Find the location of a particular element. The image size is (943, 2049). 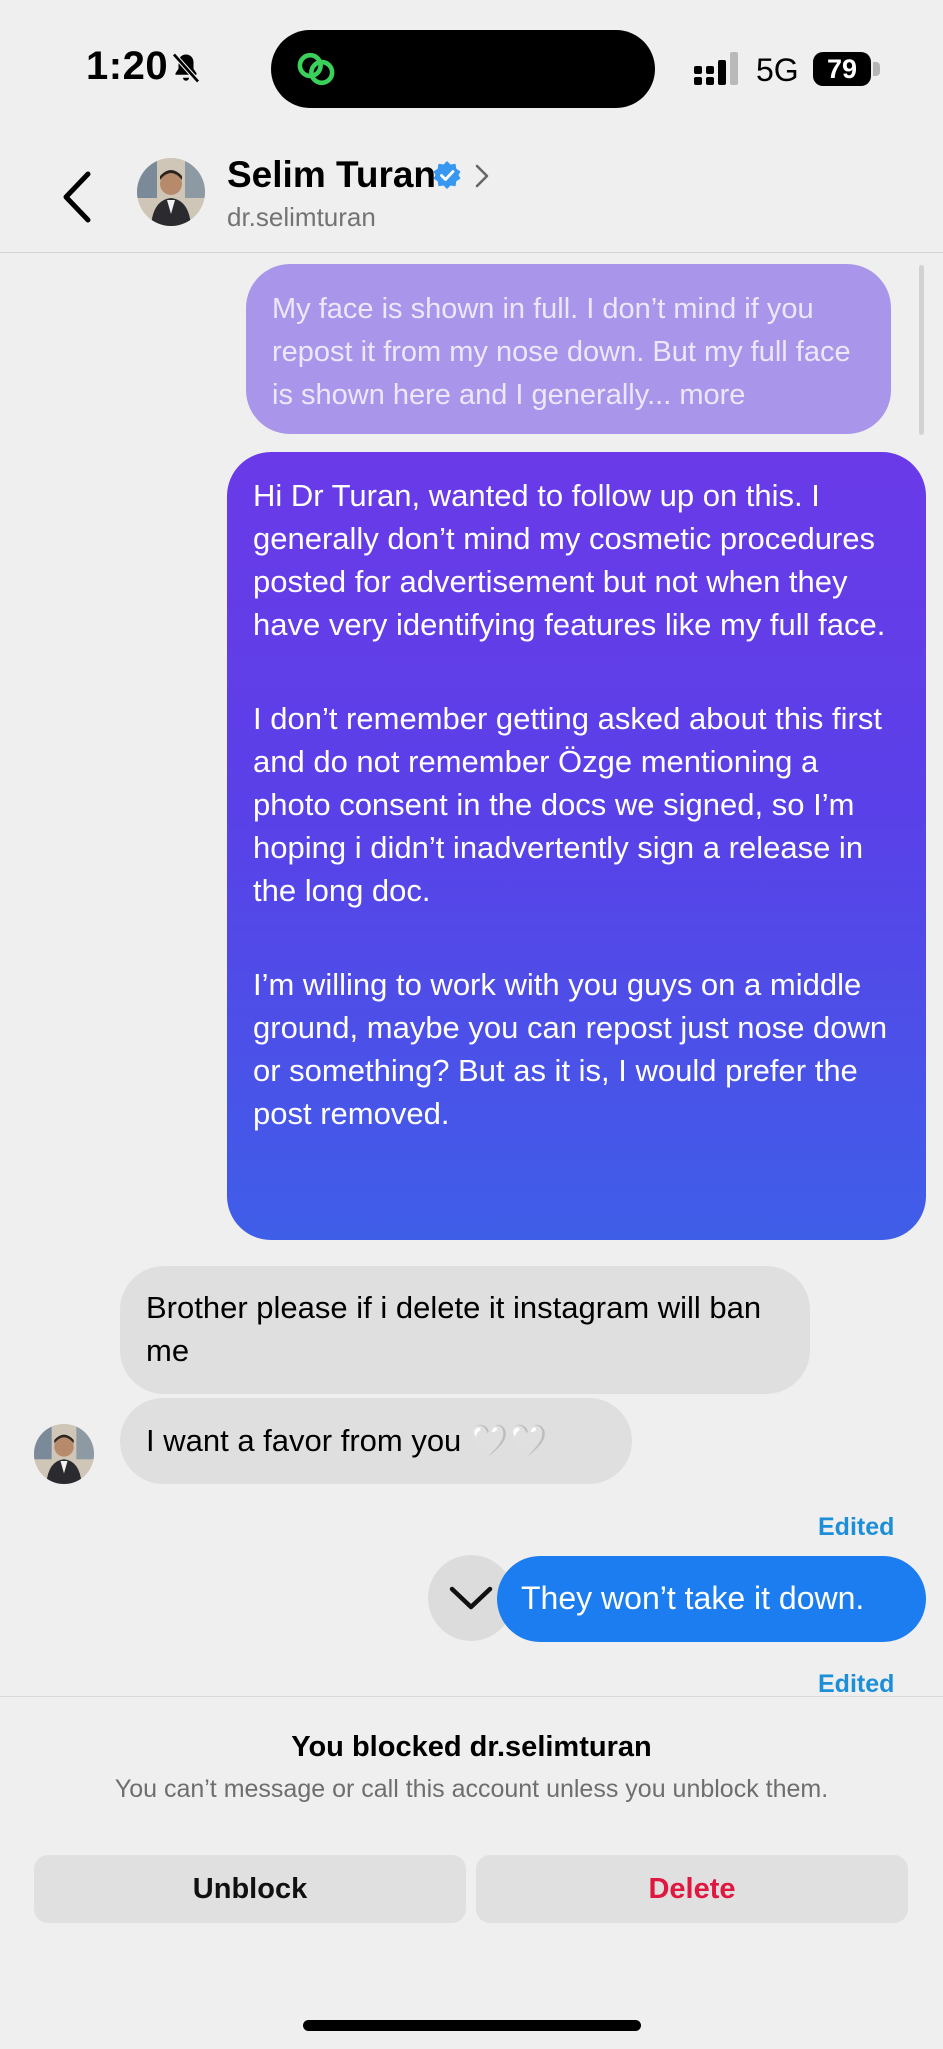

chat-header: Selim Turan dr.selimturan is located at coordinates (471, 191).